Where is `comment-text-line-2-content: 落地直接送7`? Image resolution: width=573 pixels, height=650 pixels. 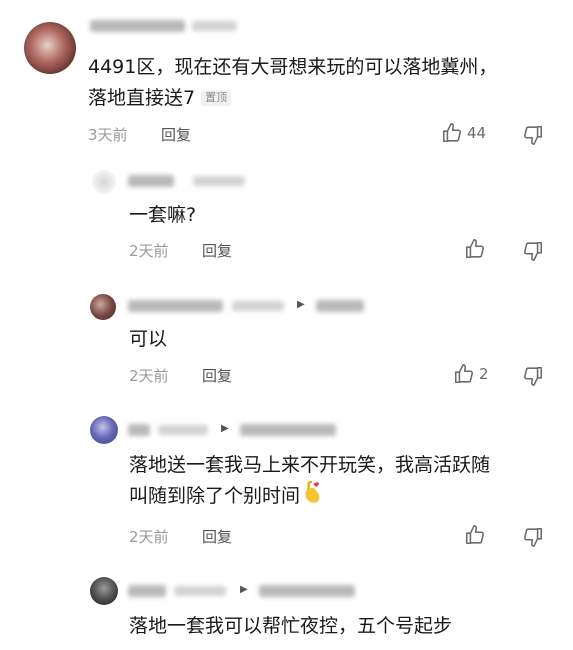 comment-text-line-2-content: 落地直接送7 is located at coordinates (142, 98).